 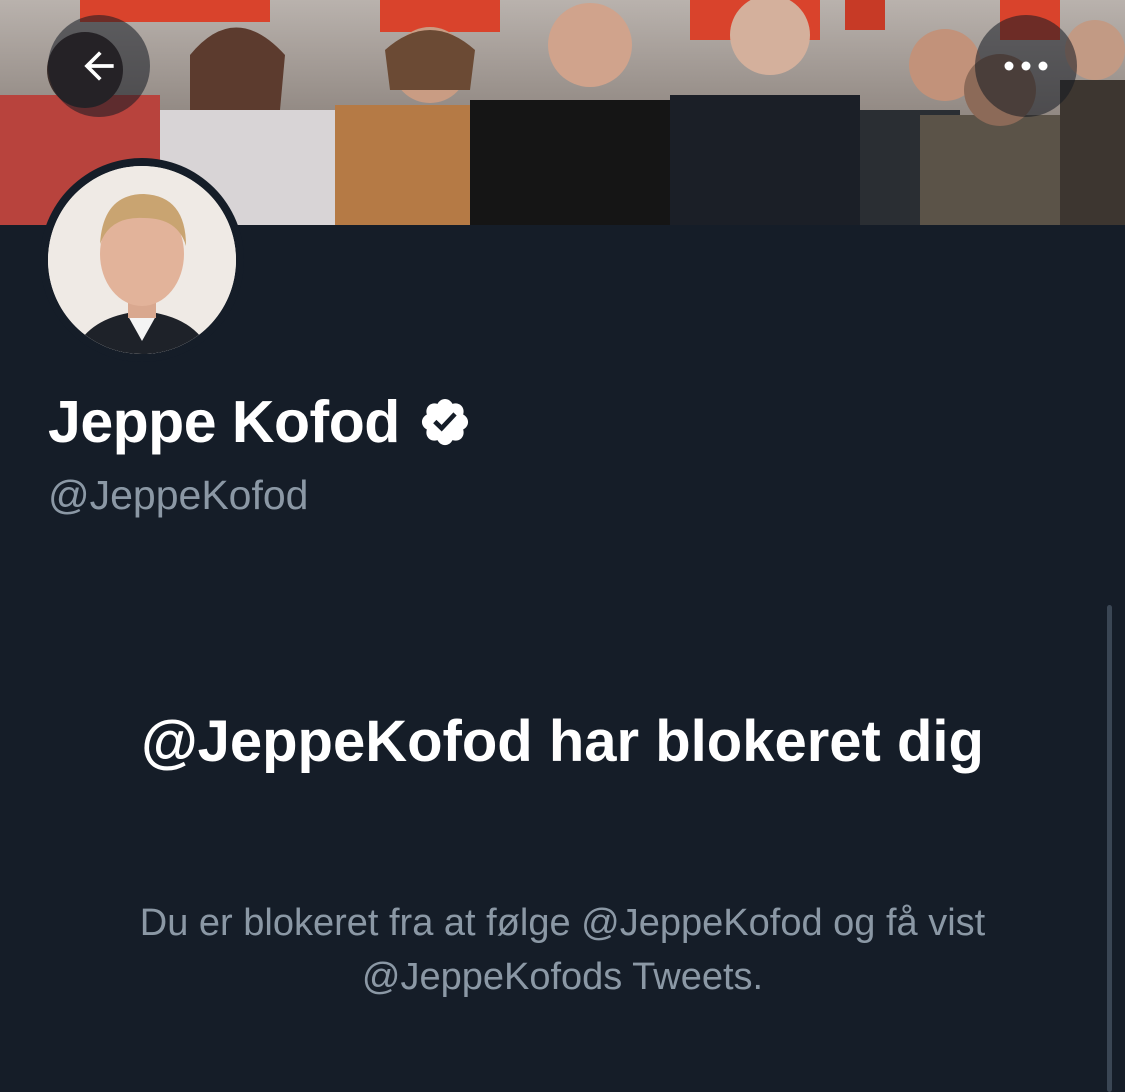 I want to click on display-name: Jeppe Kofod, so click(x=224, y=422).